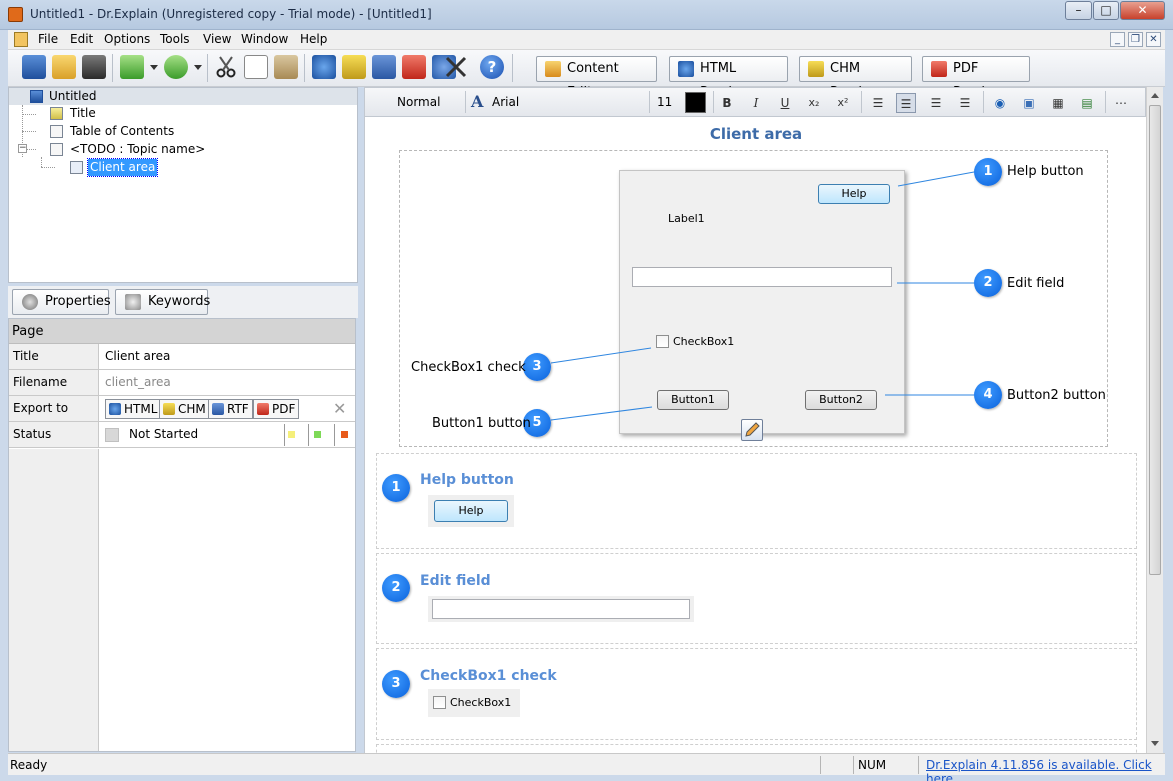  Describe the element at coordinates (537, 367) in the screenshot. I see `callout-3: 3` at that location.